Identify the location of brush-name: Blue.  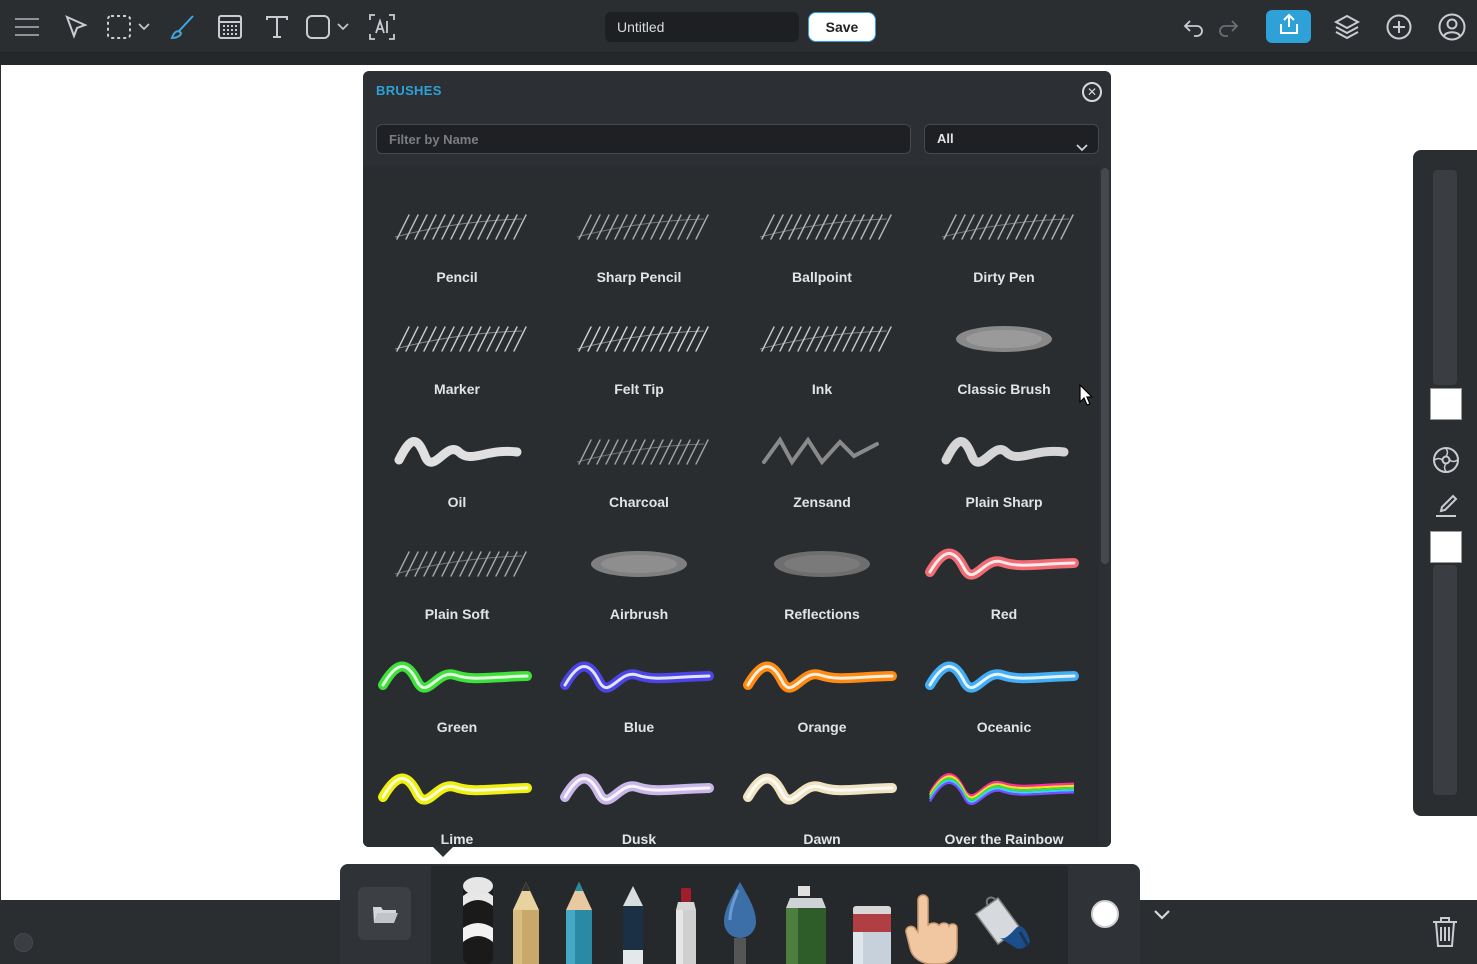
(639, 727).